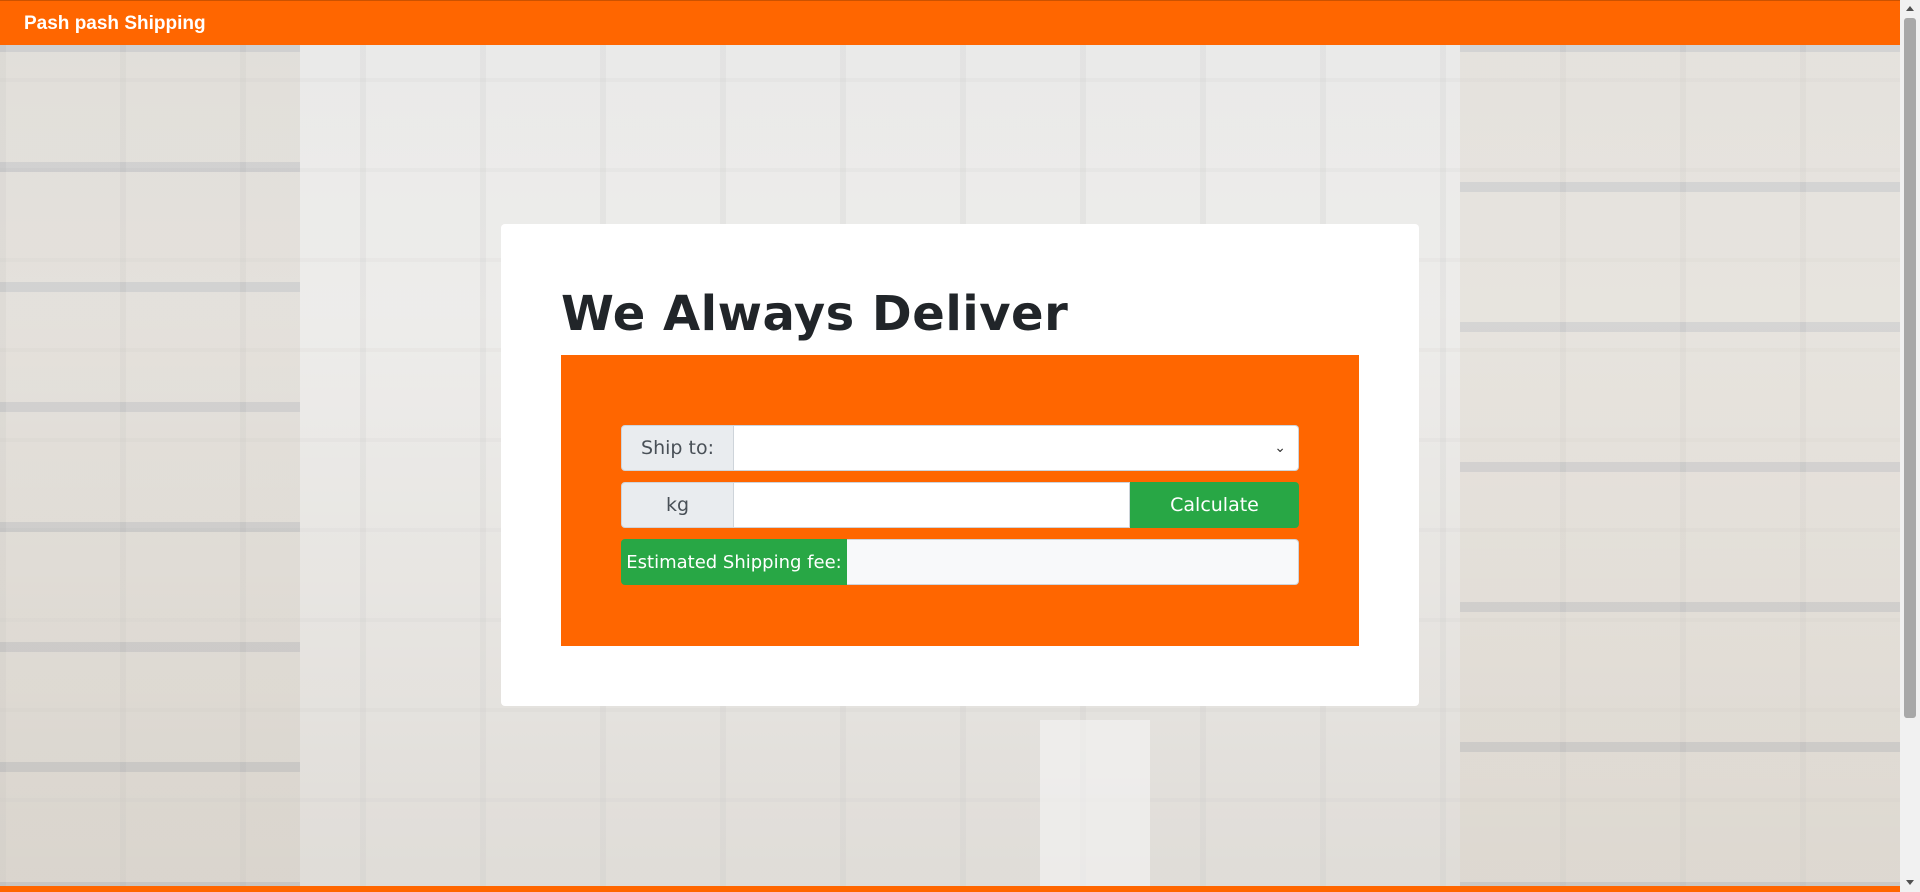 This screenshot has width=1920, height=892. What do you see at coordinates (1016, 448) in the screenshot?
I see `ship-to-select: ⌄` at bounding box center [1016, 448].